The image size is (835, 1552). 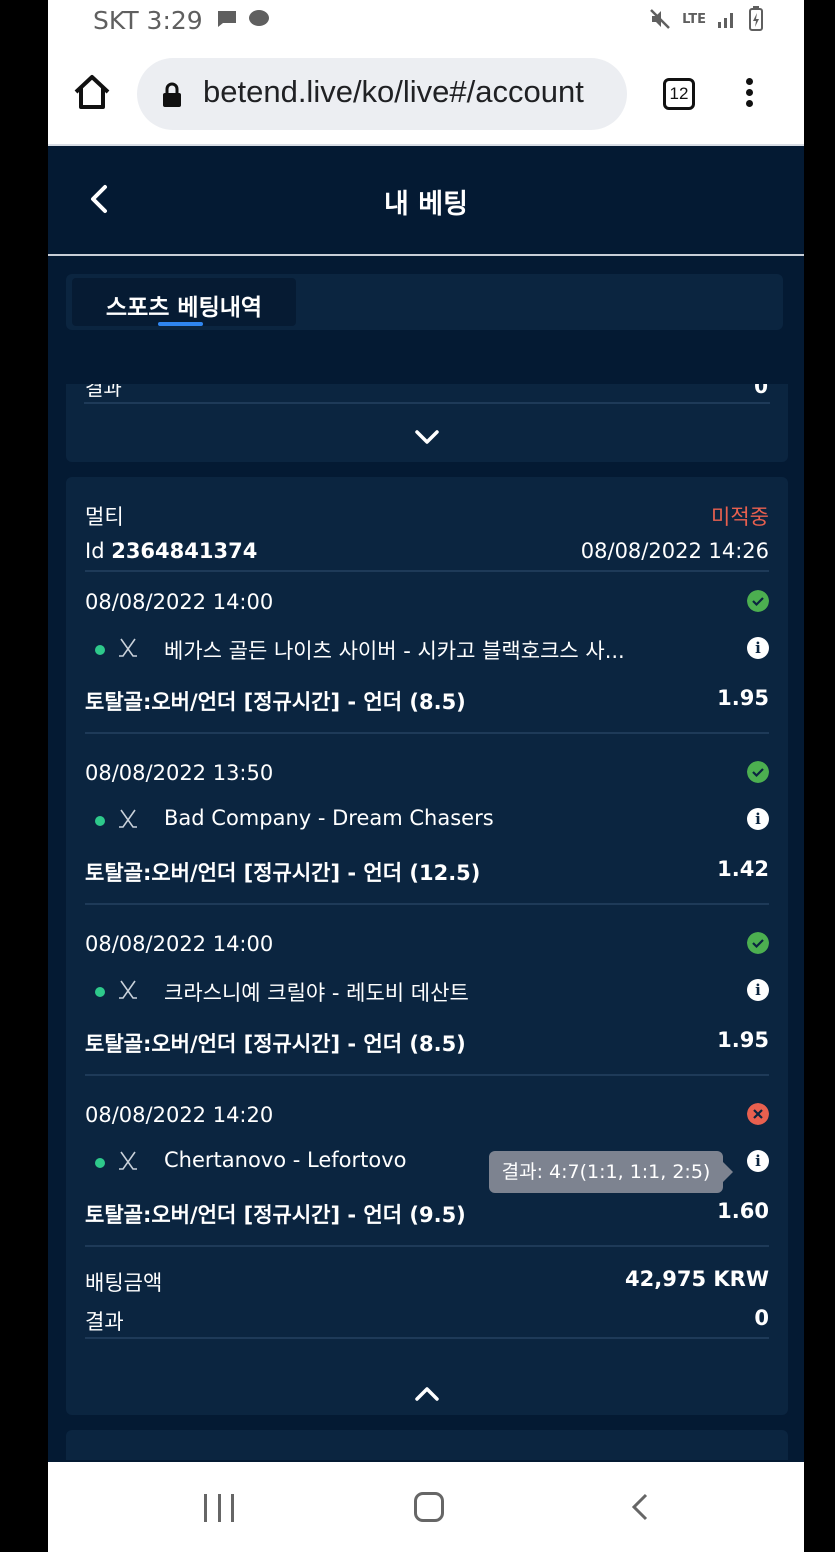 I want to click on more-menu-icon, so click(x=749, y=94).